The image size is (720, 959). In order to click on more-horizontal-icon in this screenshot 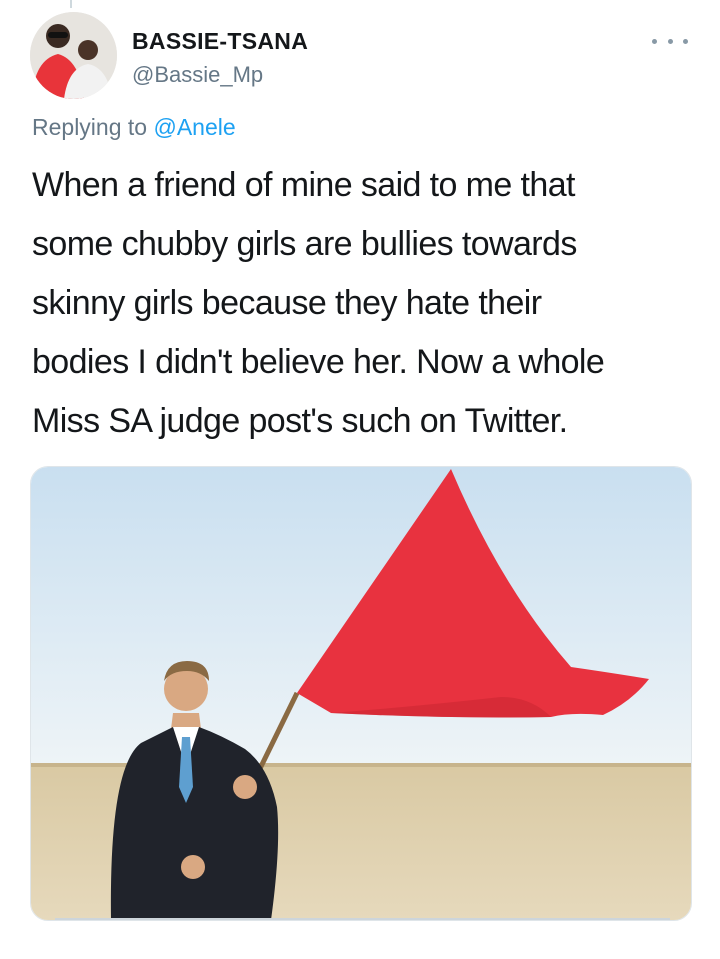, I will do `click(670, 41)`.